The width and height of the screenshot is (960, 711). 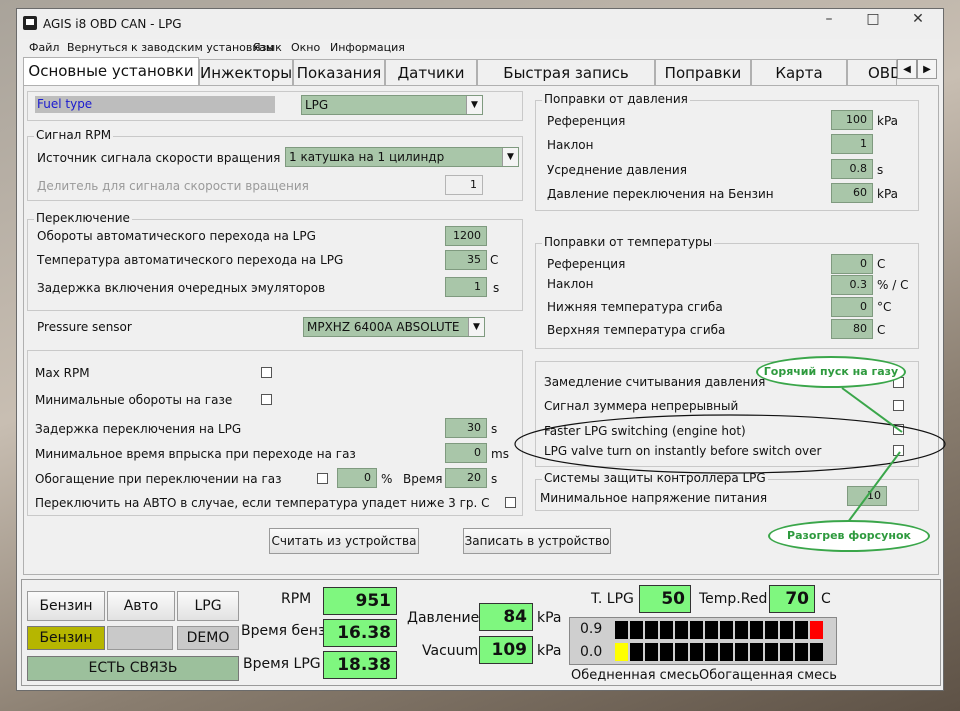 I want to click on injector-heat-pointer, so click(x=874, y=487).